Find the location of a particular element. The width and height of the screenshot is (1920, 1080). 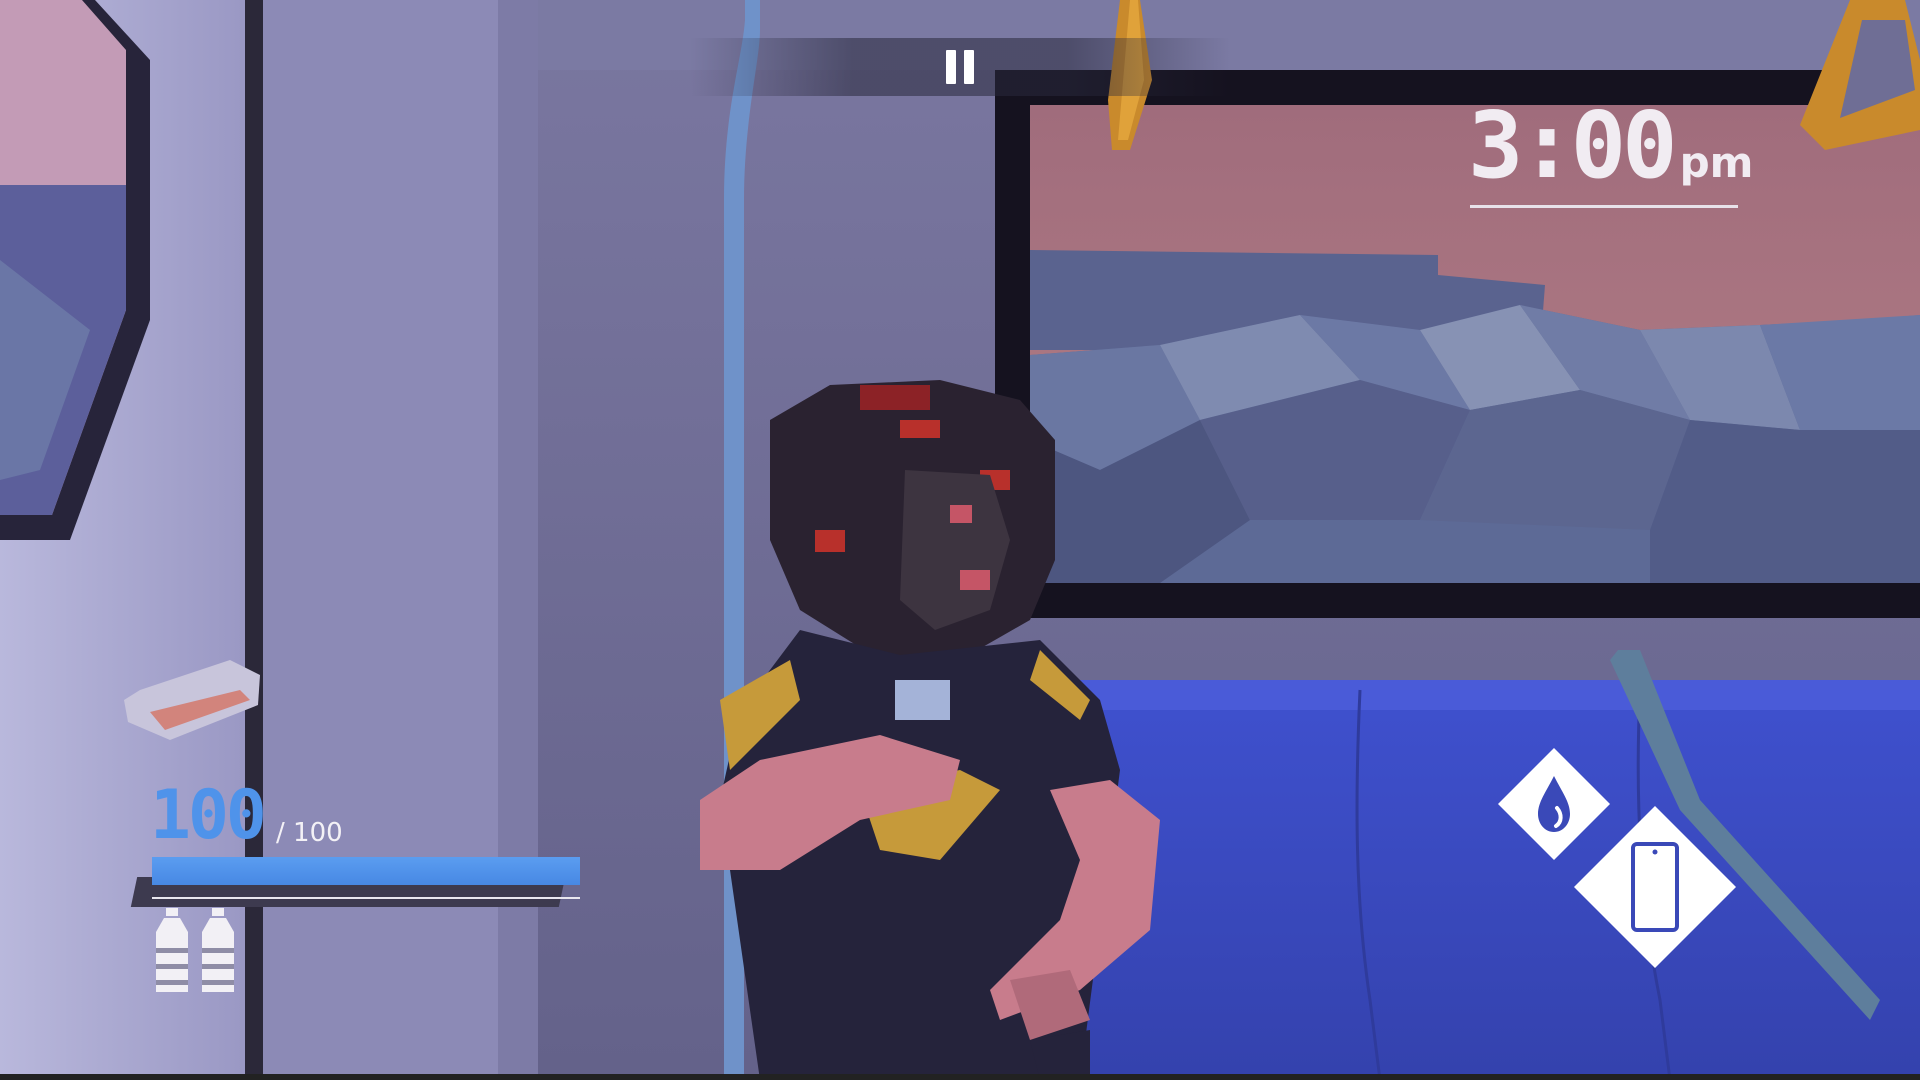

clock-underline is located at coordinates (1604, 206).